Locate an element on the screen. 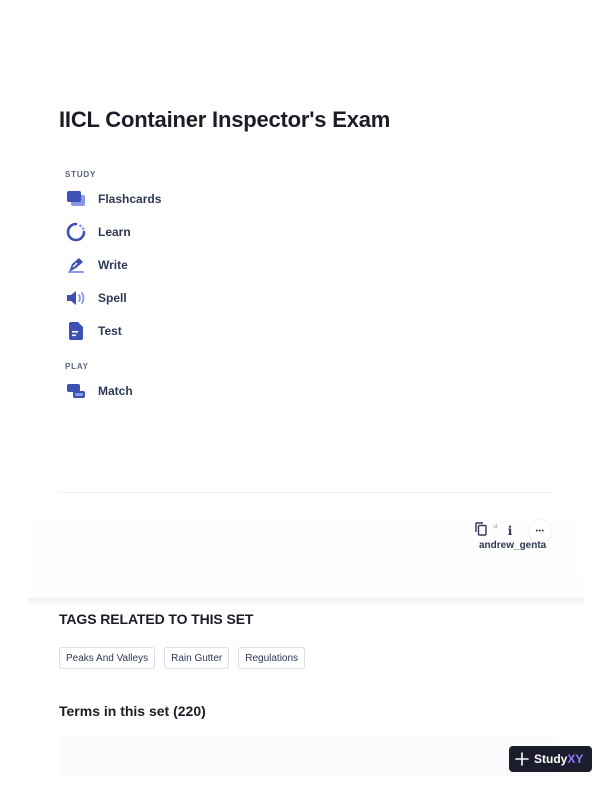 The image size is (612, 792). terms-card is located at coordinates (309, 757).